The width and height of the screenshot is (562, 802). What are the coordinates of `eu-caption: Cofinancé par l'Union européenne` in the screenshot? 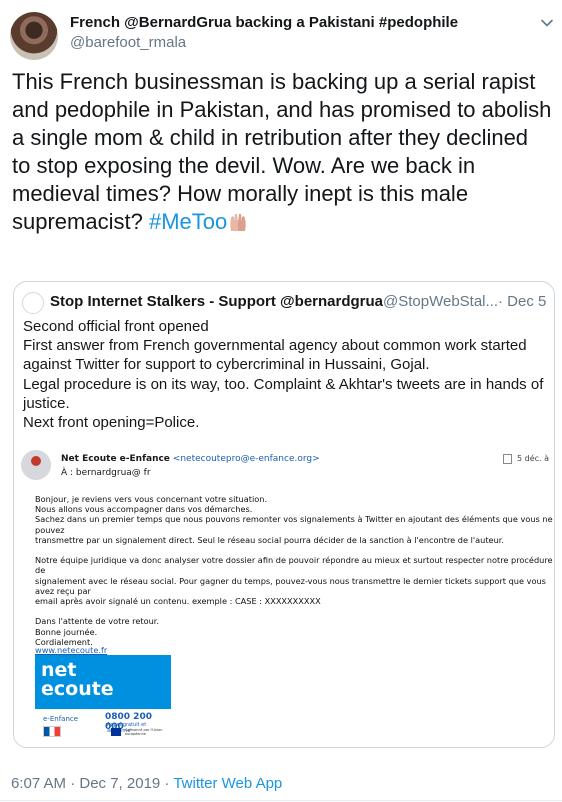 It's located at (144, 732).